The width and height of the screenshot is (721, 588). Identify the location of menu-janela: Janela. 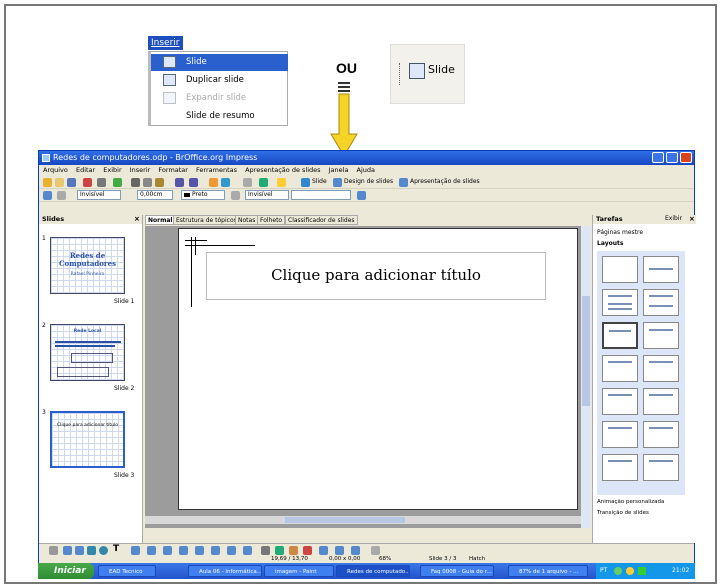
(339, 170).